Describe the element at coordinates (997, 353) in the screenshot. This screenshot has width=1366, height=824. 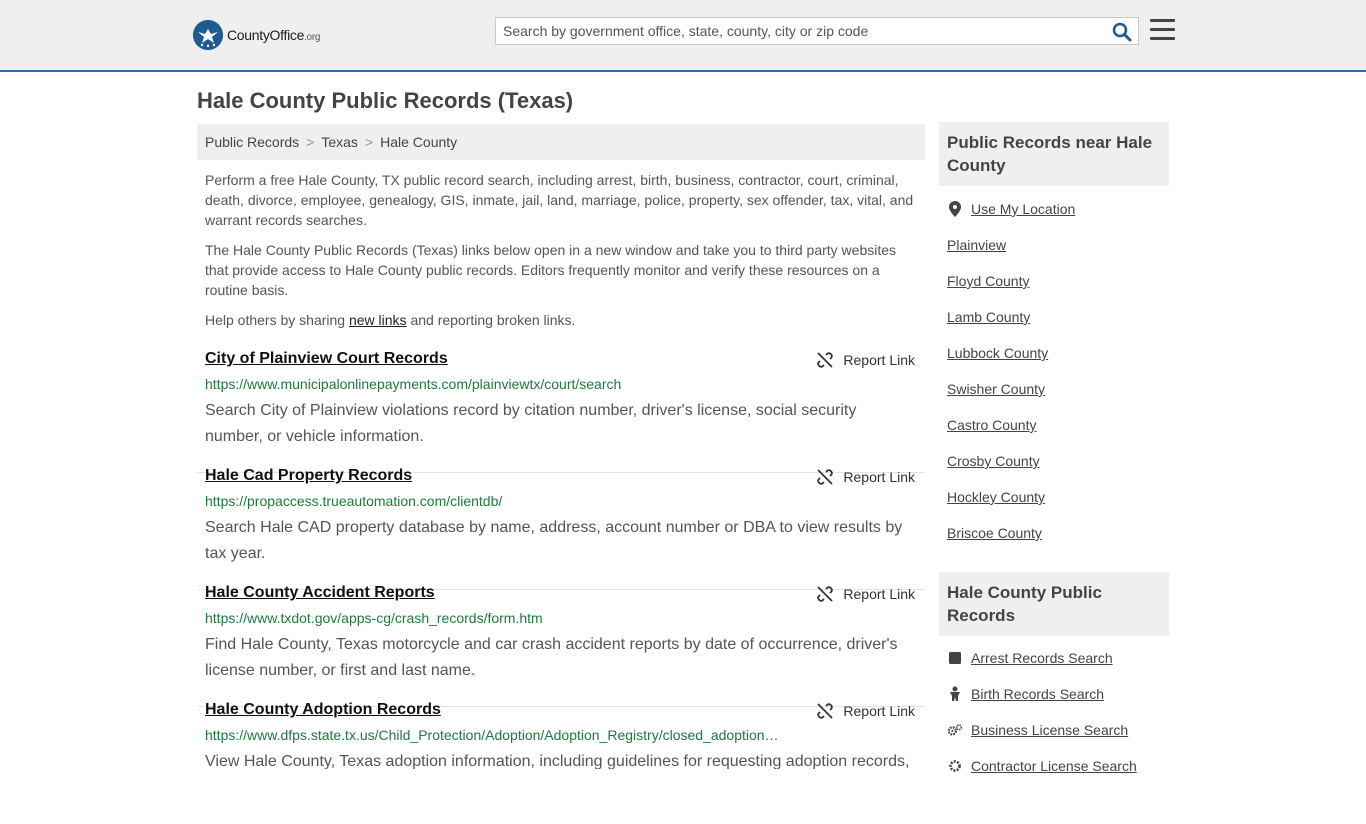
I see `nearby-link-lubbock-county: Lubbock County` at that location.